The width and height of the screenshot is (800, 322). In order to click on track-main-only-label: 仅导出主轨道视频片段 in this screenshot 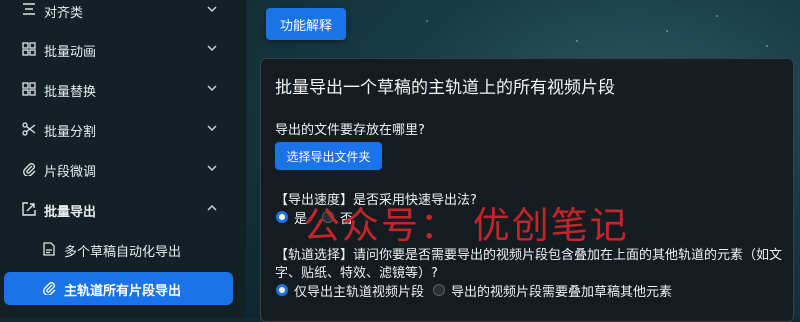, I will do `click(359, 290)`.